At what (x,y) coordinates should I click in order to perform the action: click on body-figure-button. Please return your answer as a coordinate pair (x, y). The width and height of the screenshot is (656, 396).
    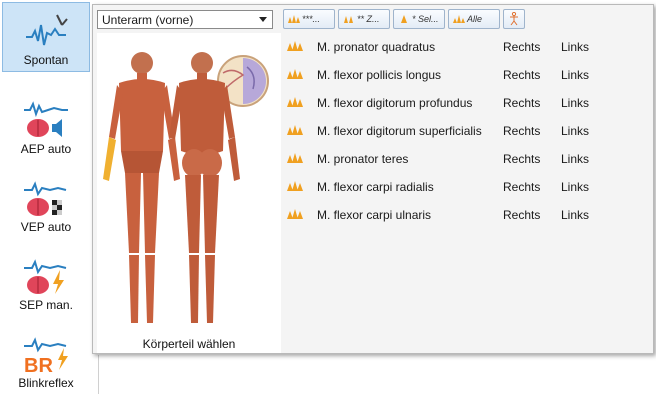
    Looking at the image, I should click on (514, 19).